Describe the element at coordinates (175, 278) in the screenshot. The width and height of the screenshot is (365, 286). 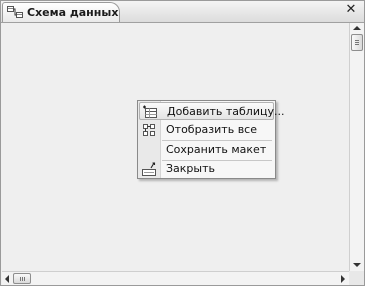
I see `horizontal-scrollbar` at that location.